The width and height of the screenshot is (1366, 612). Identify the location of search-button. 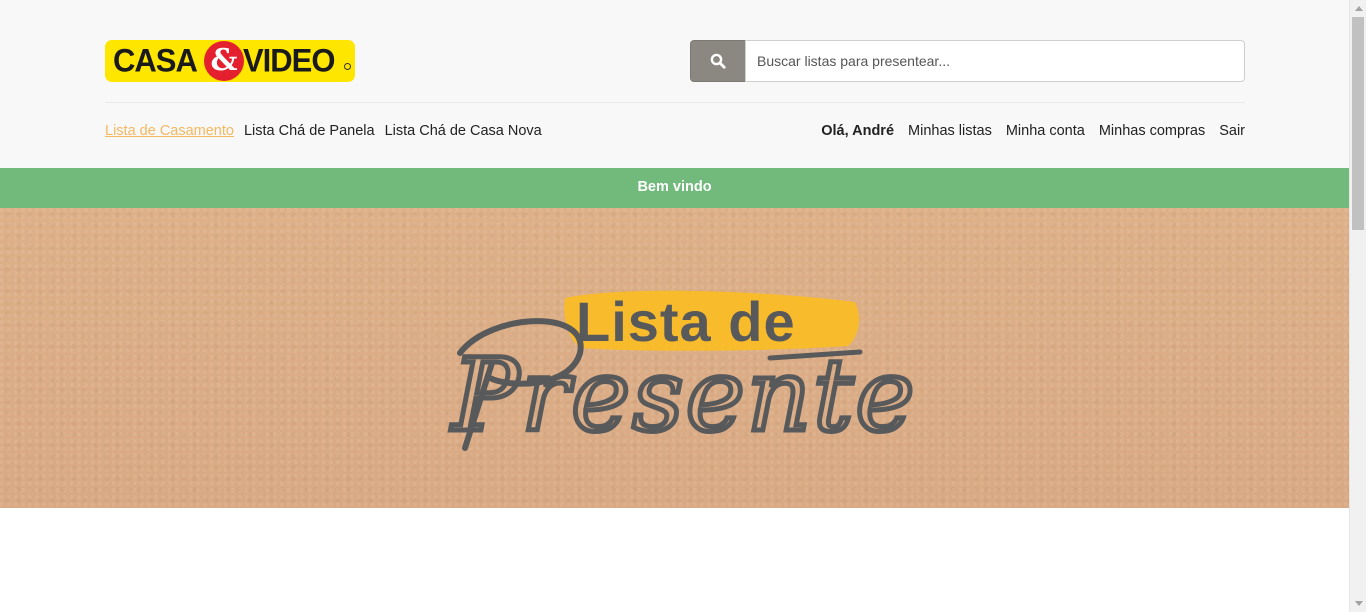
(718, 61).